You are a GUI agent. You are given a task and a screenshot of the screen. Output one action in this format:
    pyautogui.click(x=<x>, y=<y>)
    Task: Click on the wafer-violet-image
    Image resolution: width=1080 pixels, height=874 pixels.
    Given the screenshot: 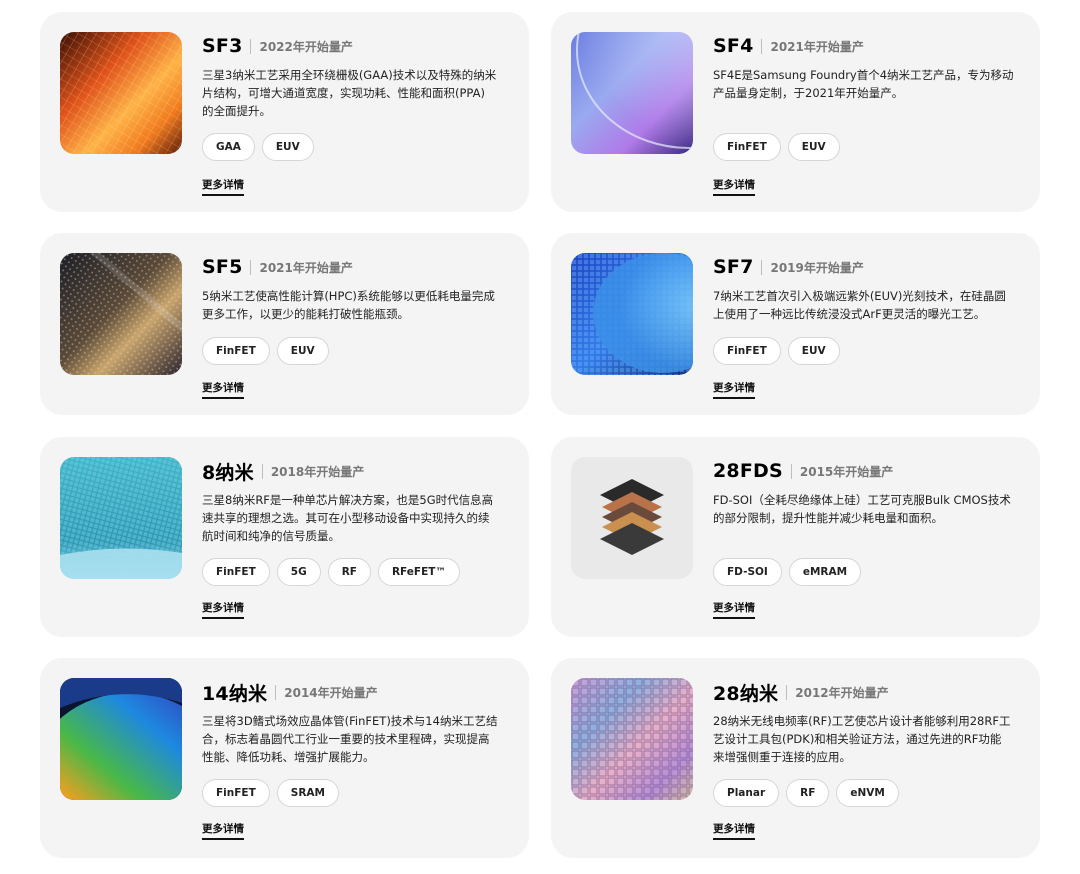 What is the action you would take?
    pyautogui.click(x=632, y=93)
    